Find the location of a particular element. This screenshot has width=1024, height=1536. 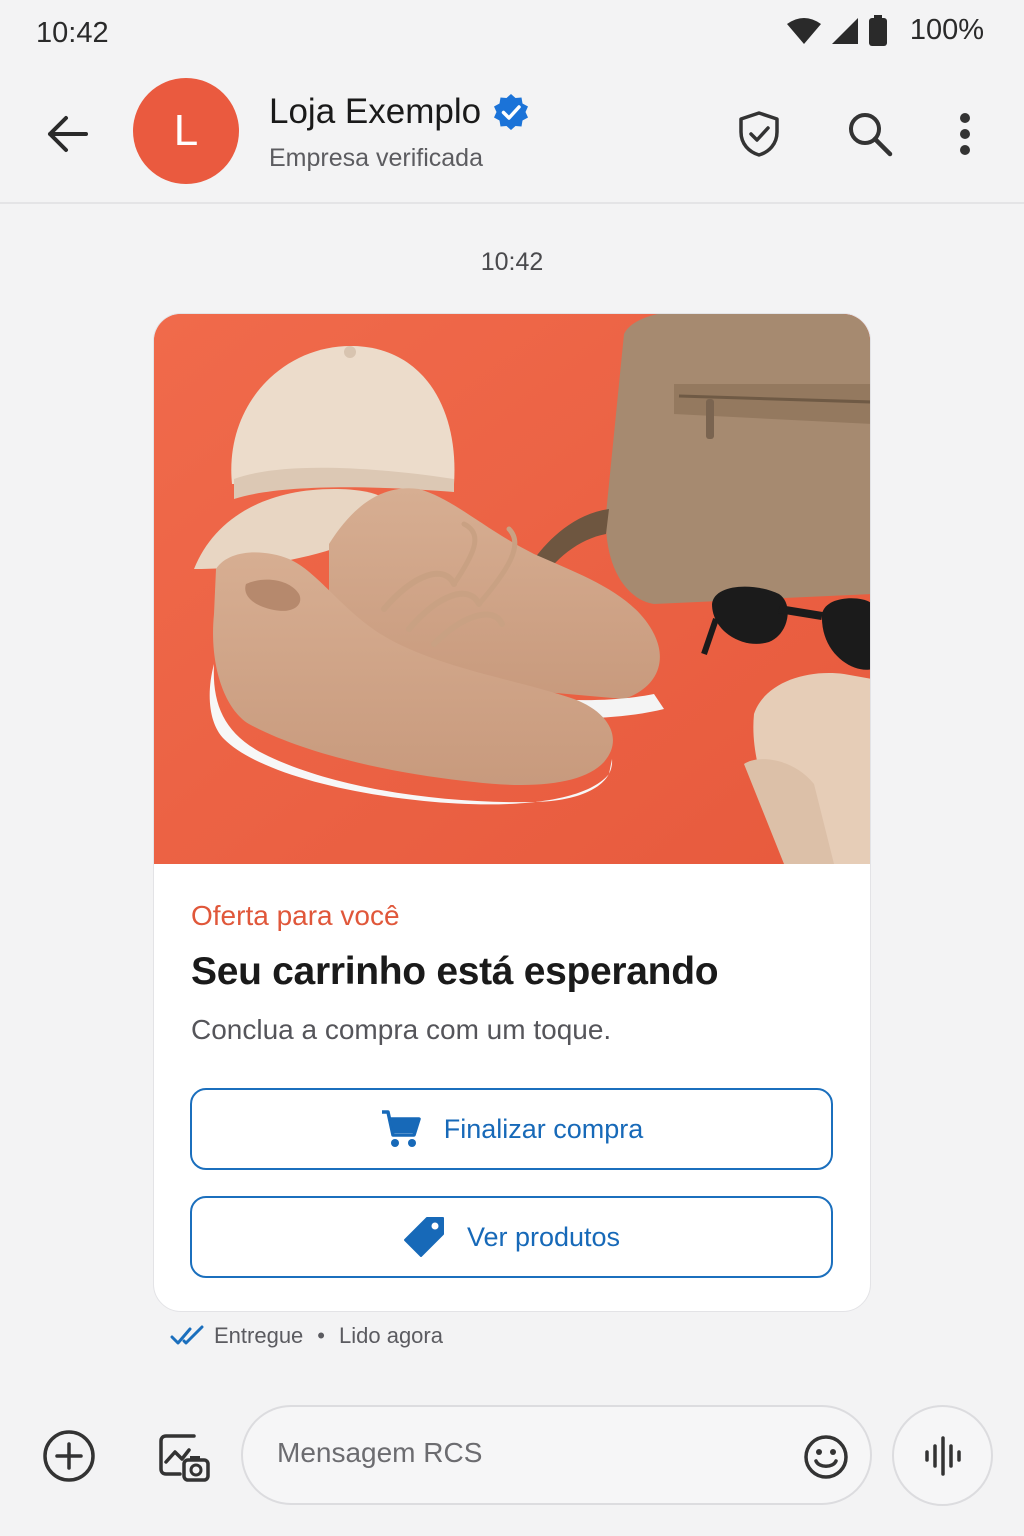

contact-name-row: Loja Exemplo is located at coordinates (400, 112).